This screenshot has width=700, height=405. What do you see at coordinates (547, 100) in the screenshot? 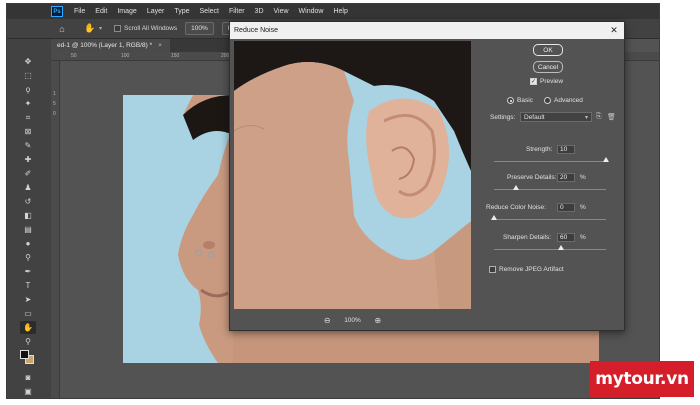
I see `advanced-radio` at bounding box center [547, 100].